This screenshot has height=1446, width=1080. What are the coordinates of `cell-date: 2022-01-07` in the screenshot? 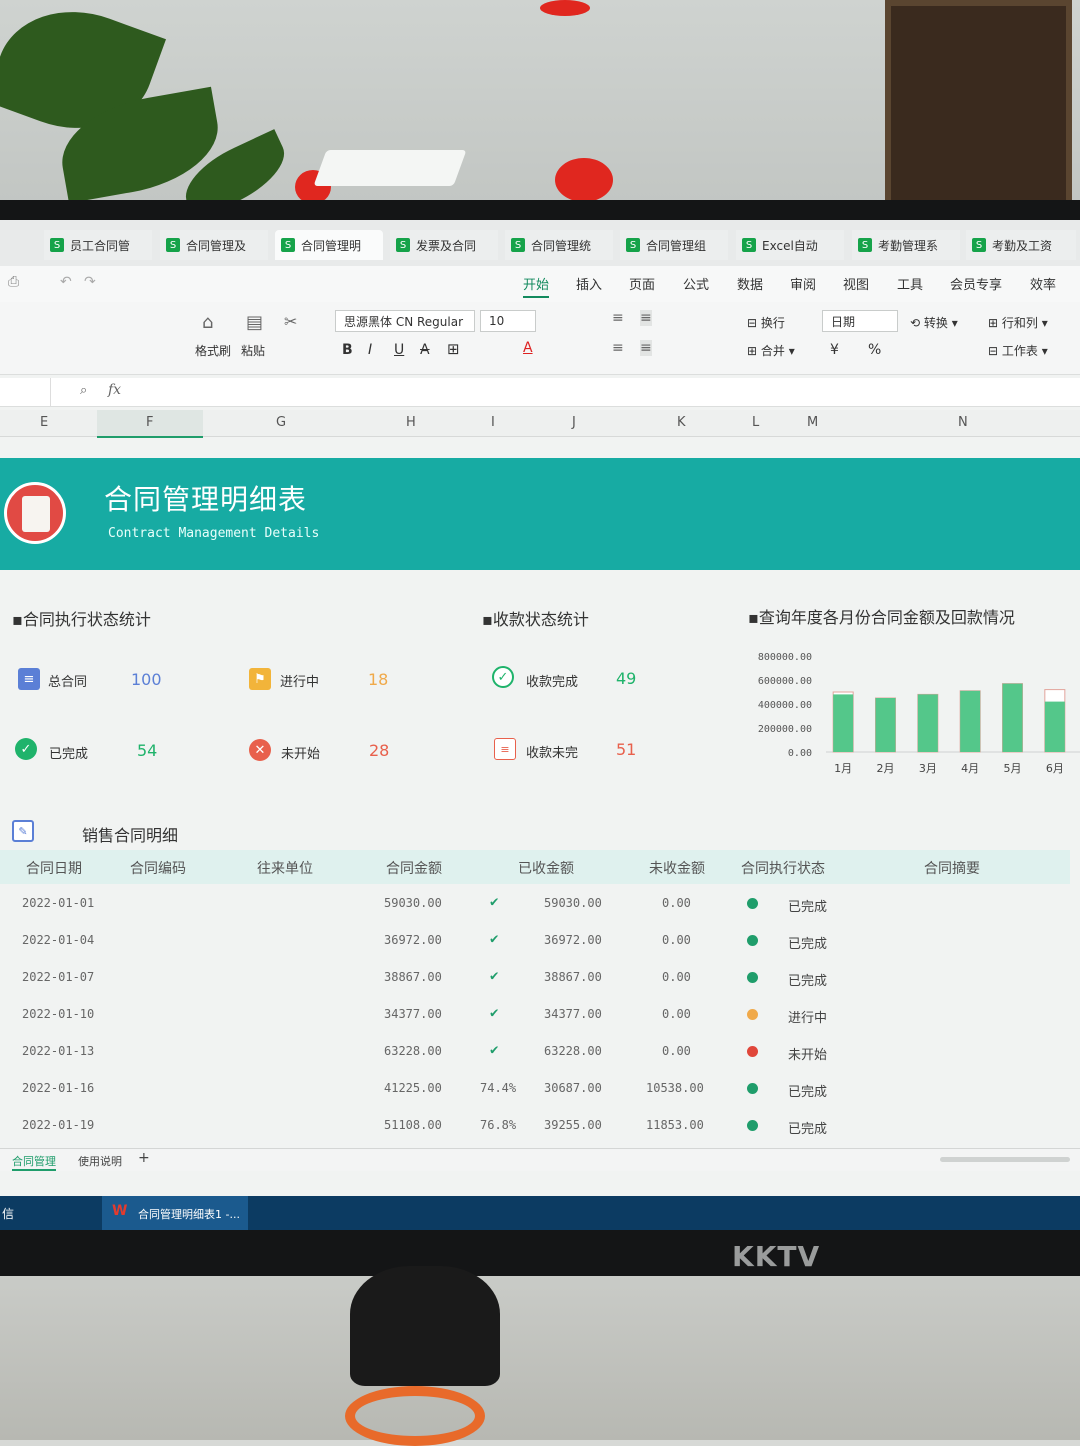 It's located at (58, 977).